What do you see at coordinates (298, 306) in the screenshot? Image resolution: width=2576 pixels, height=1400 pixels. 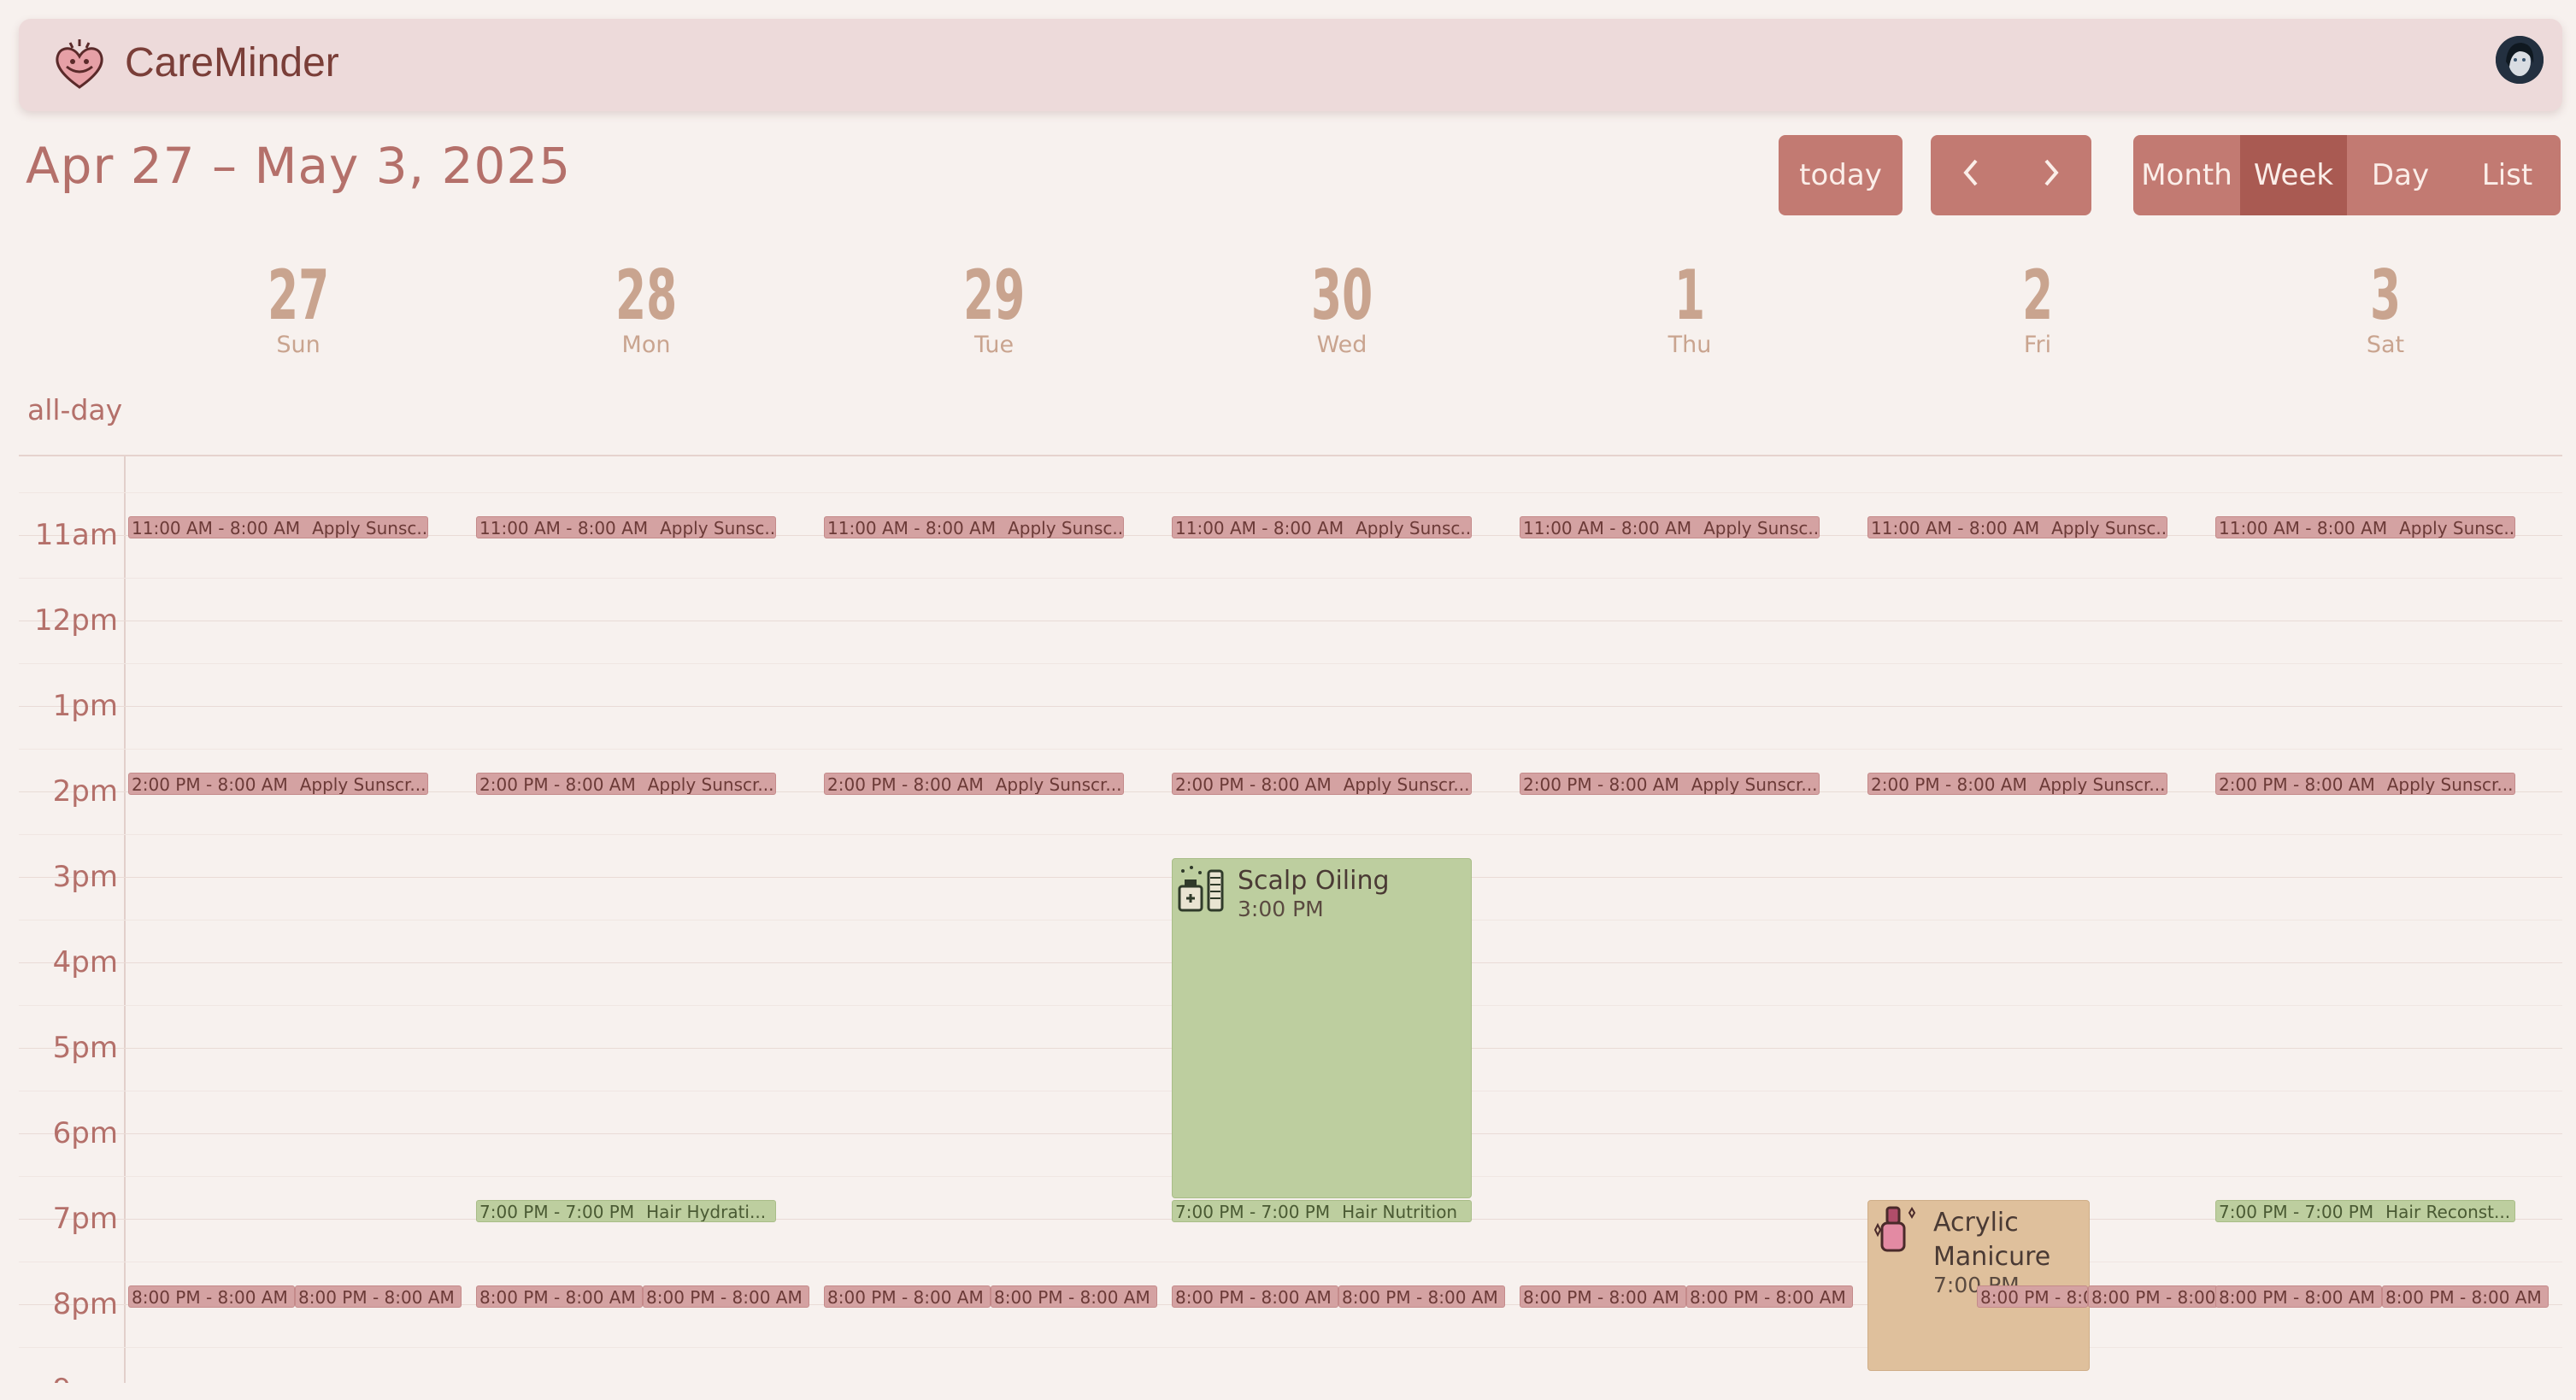 I see `day-header: 27 Sun` at bounding box center [298, 306].